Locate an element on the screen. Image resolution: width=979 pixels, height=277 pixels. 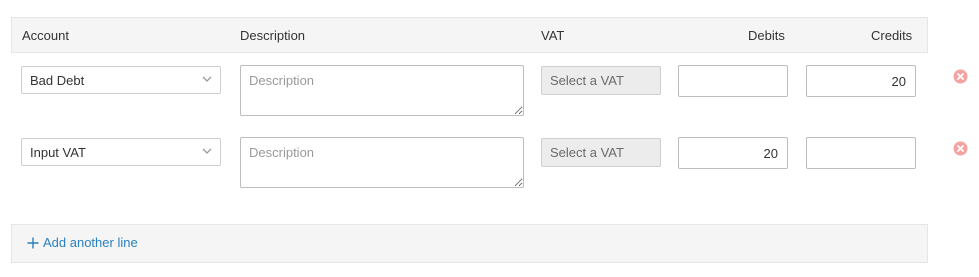
account-select: Bad Debt is located at coordinates (121, 80).